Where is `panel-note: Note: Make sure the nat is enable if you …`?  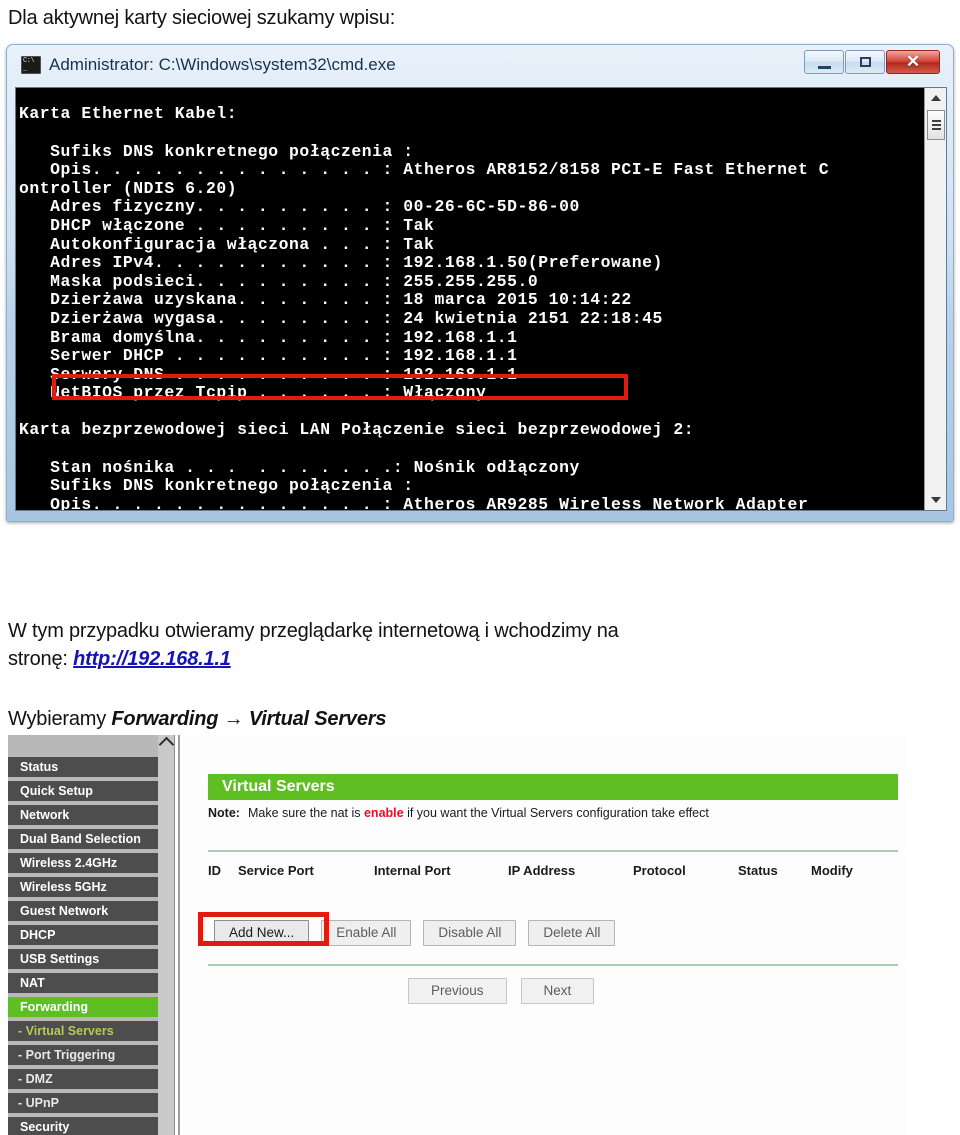
panel-note: Note: Make sure the nat is enable if you … is located at coordinates (458, 813).